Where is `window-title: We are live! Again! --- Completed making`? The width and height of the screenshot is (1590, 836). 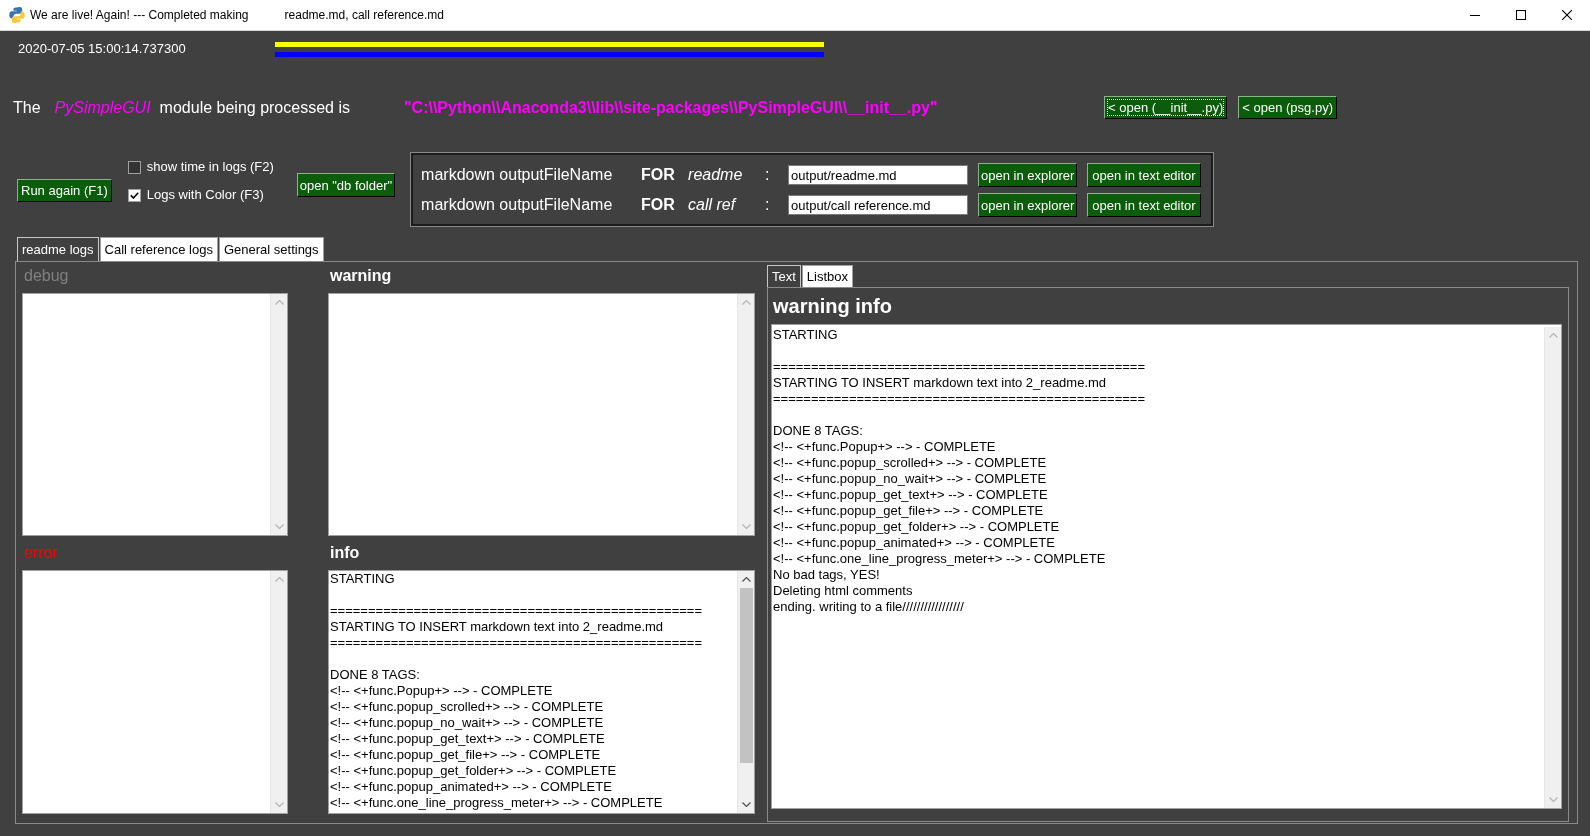 window-title: We are live! Again! --- Completed making is located at coordinates (139, 15).